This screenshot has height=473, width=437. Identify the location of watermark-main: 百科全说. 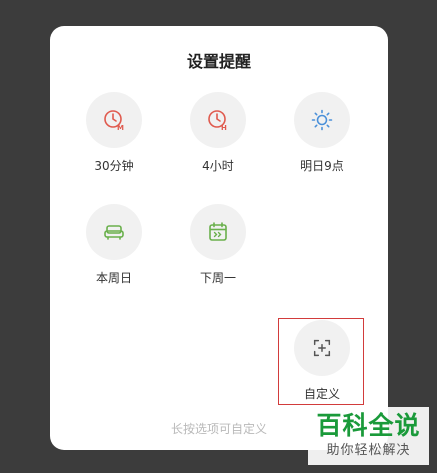
(368, 425).